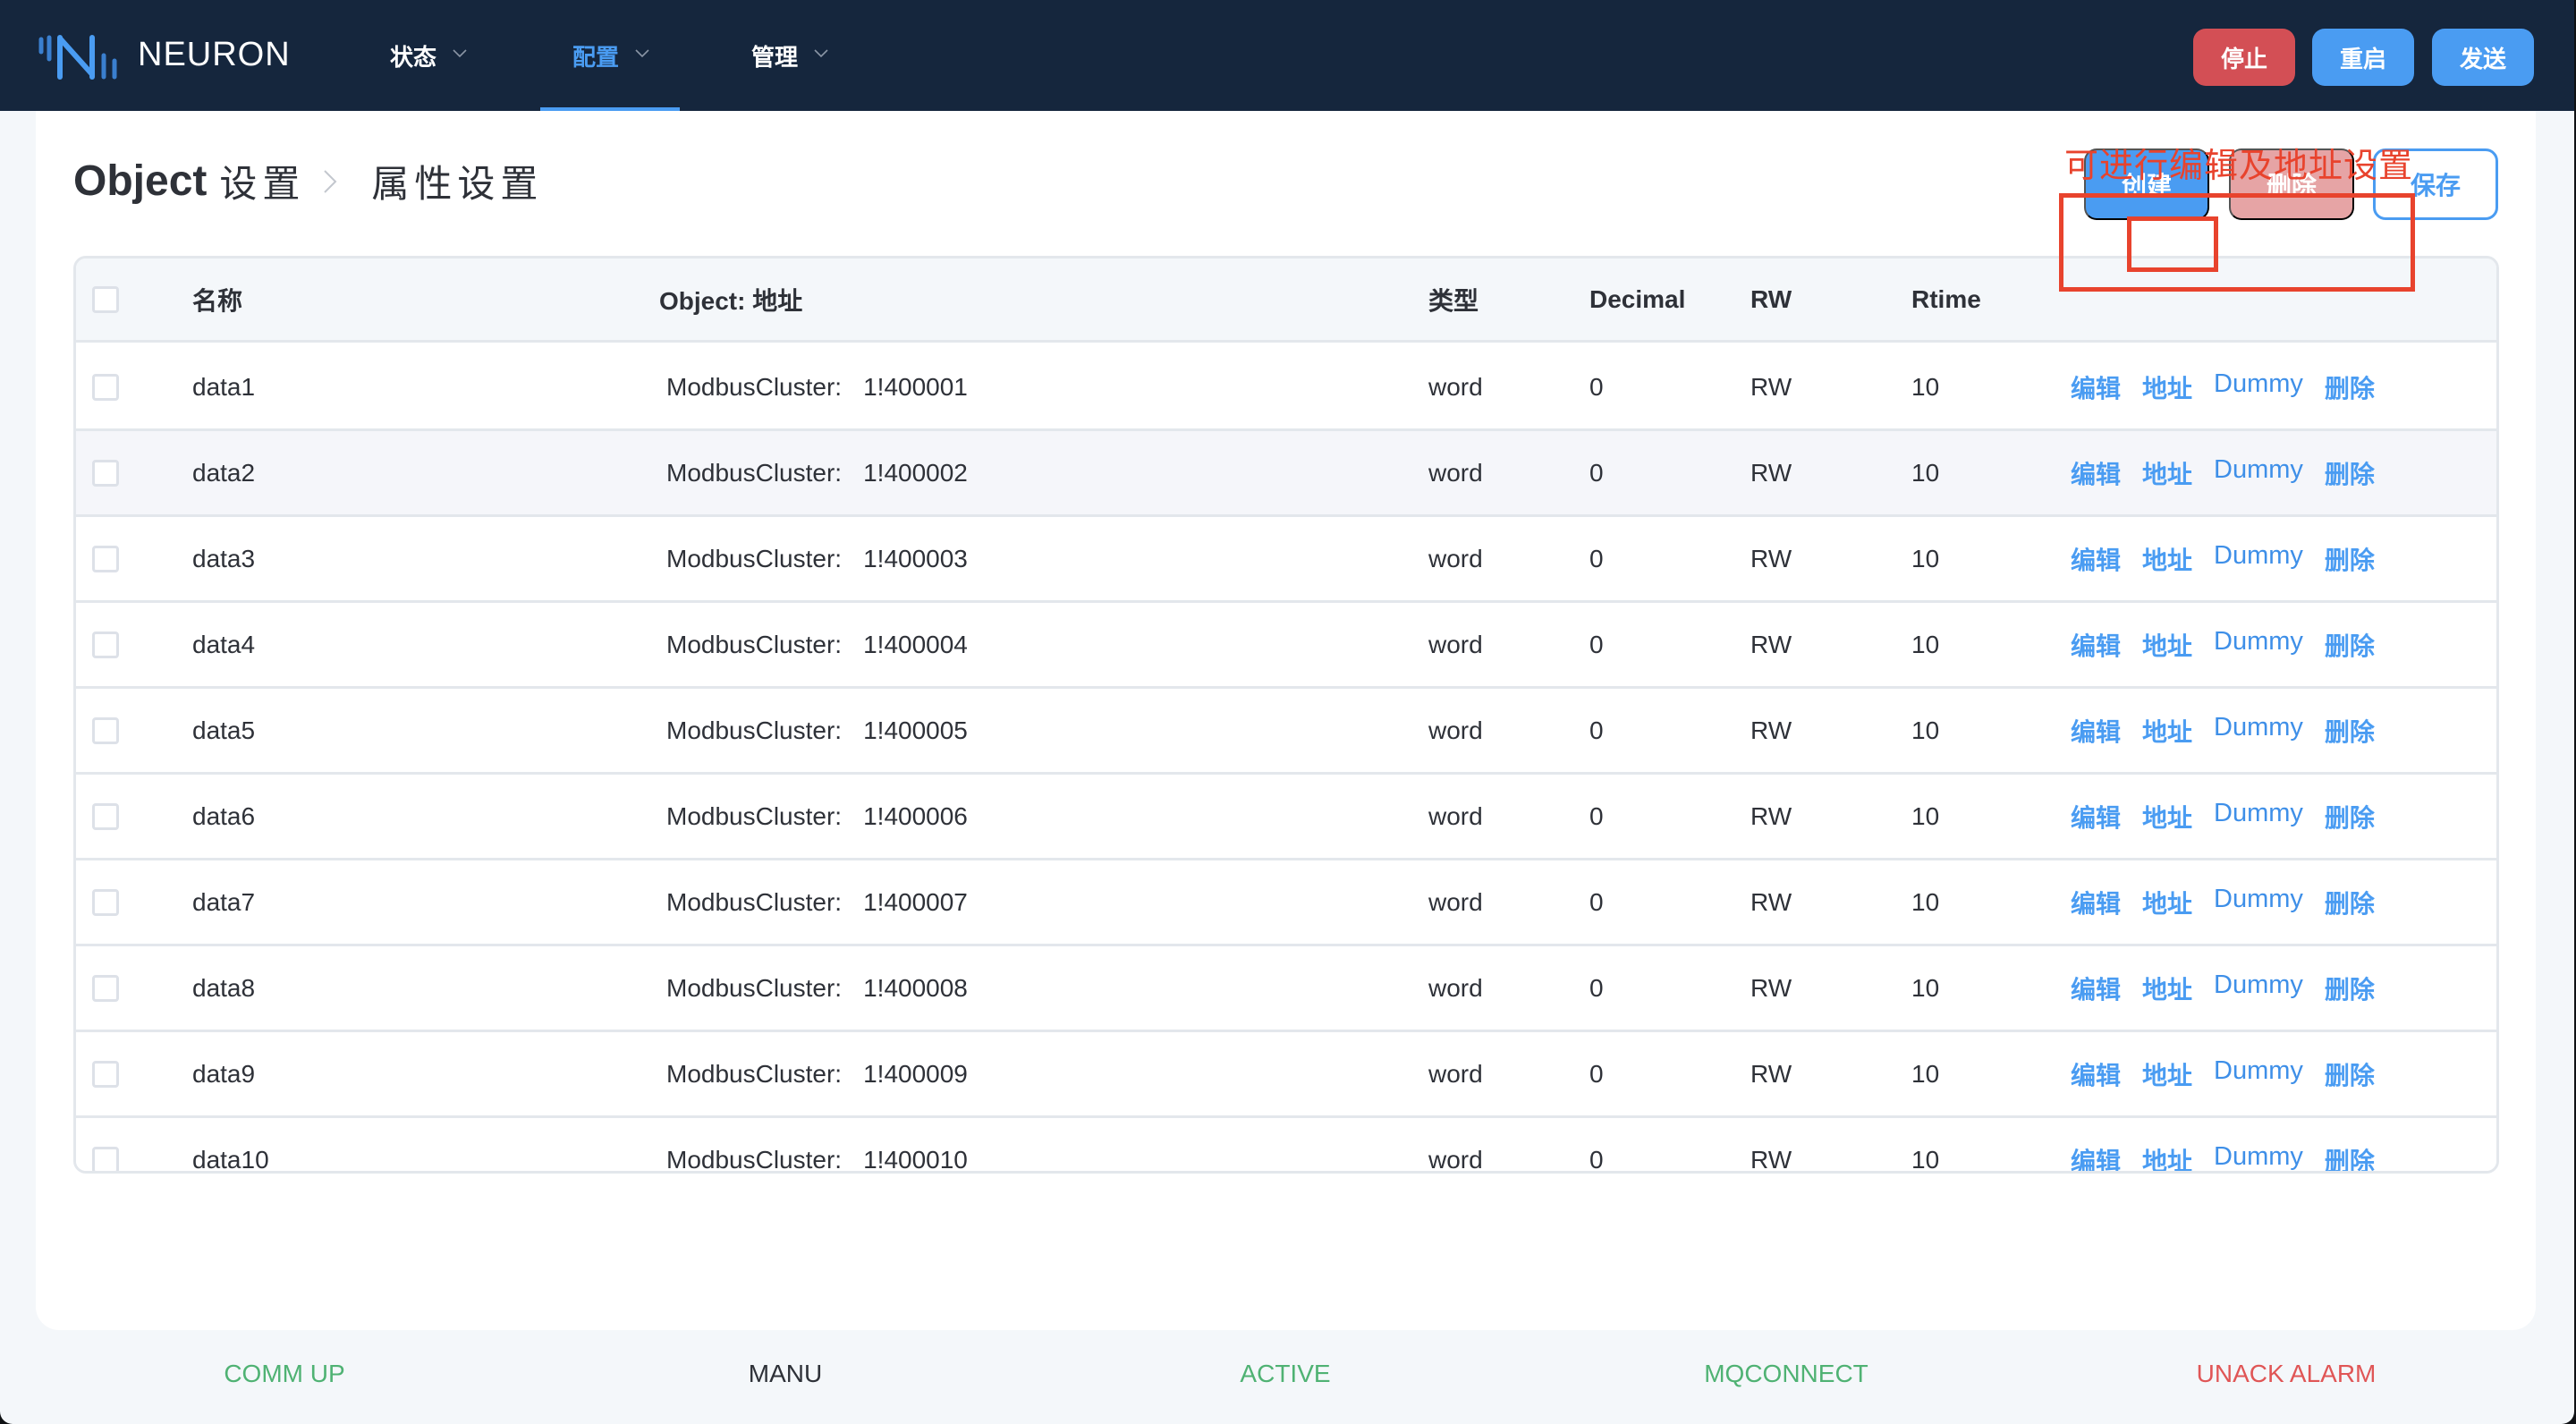 The width and height of the screenshot is (2576, 1424). Describe the element at coordinates (105, 299) in the screenshot. I see `select-all-checkbox` at that location.